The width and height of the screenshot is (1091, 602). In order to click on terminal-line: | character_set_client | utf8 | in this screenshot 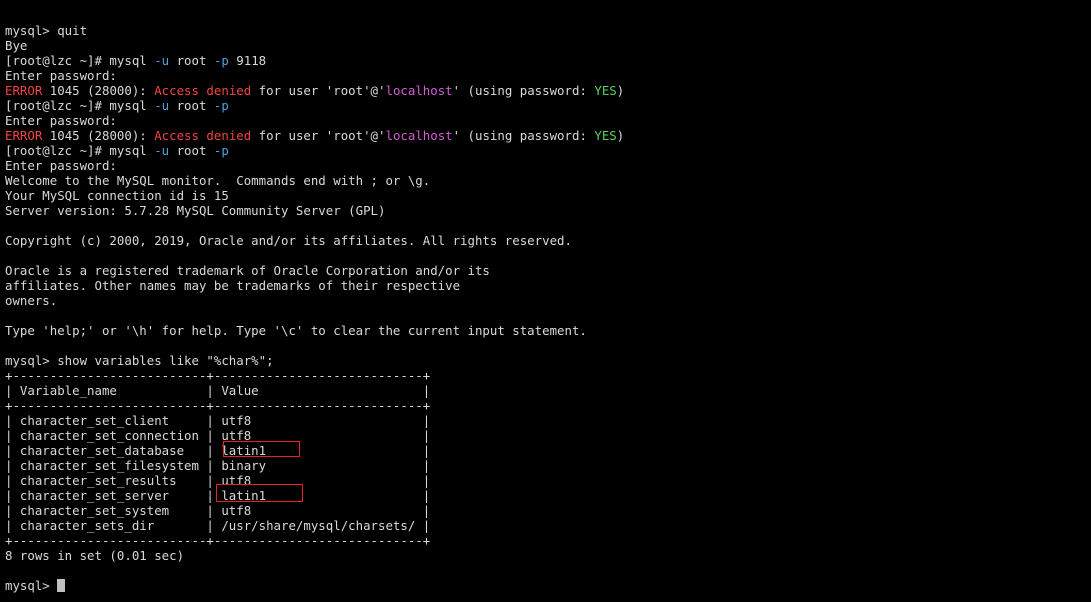, I will do `click(545, 420)`.